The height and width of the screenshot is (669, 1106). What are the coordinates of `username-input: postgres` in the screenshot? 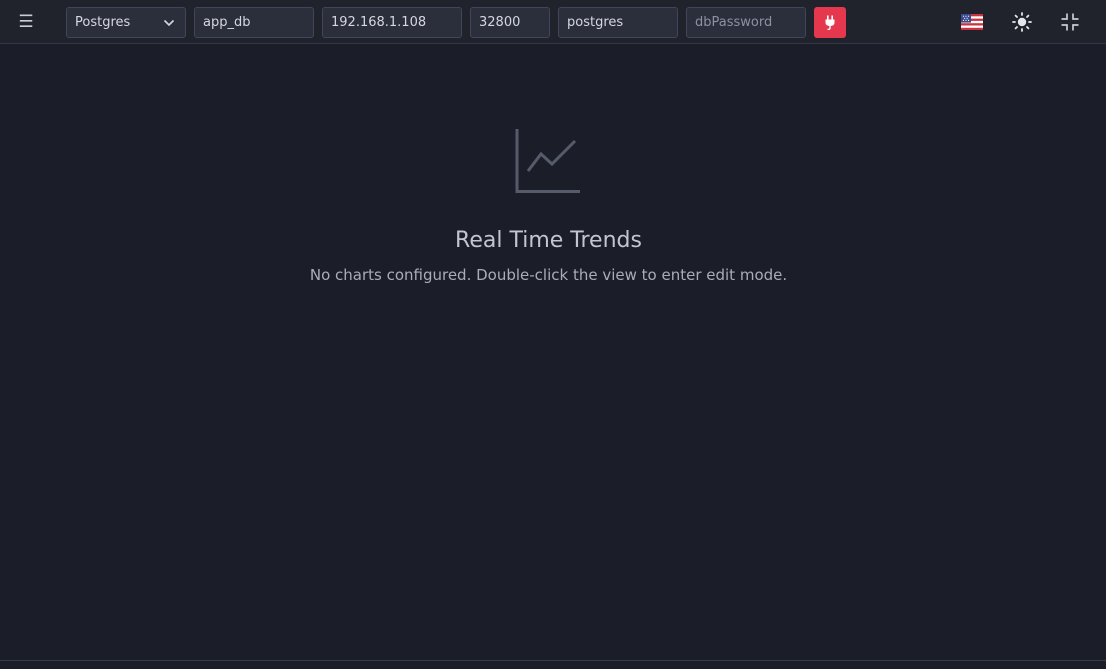 It's located at (618, 22).